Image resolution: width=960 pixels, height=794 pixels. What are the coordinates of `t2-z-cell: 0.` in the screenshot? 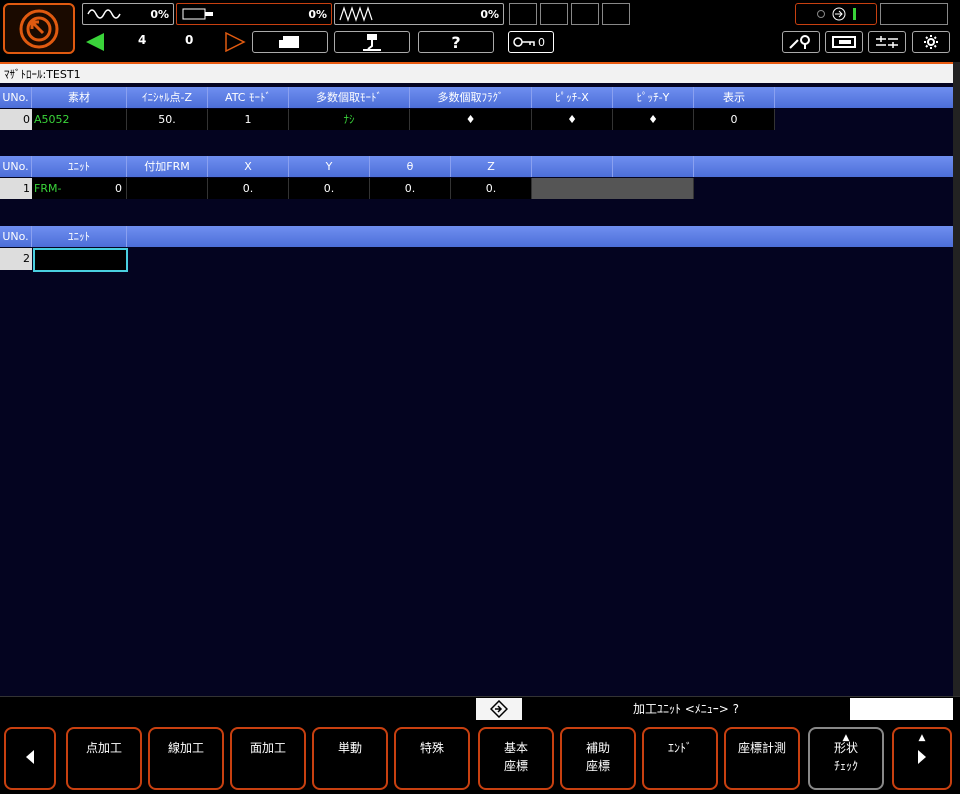 It's located at (491, 188).